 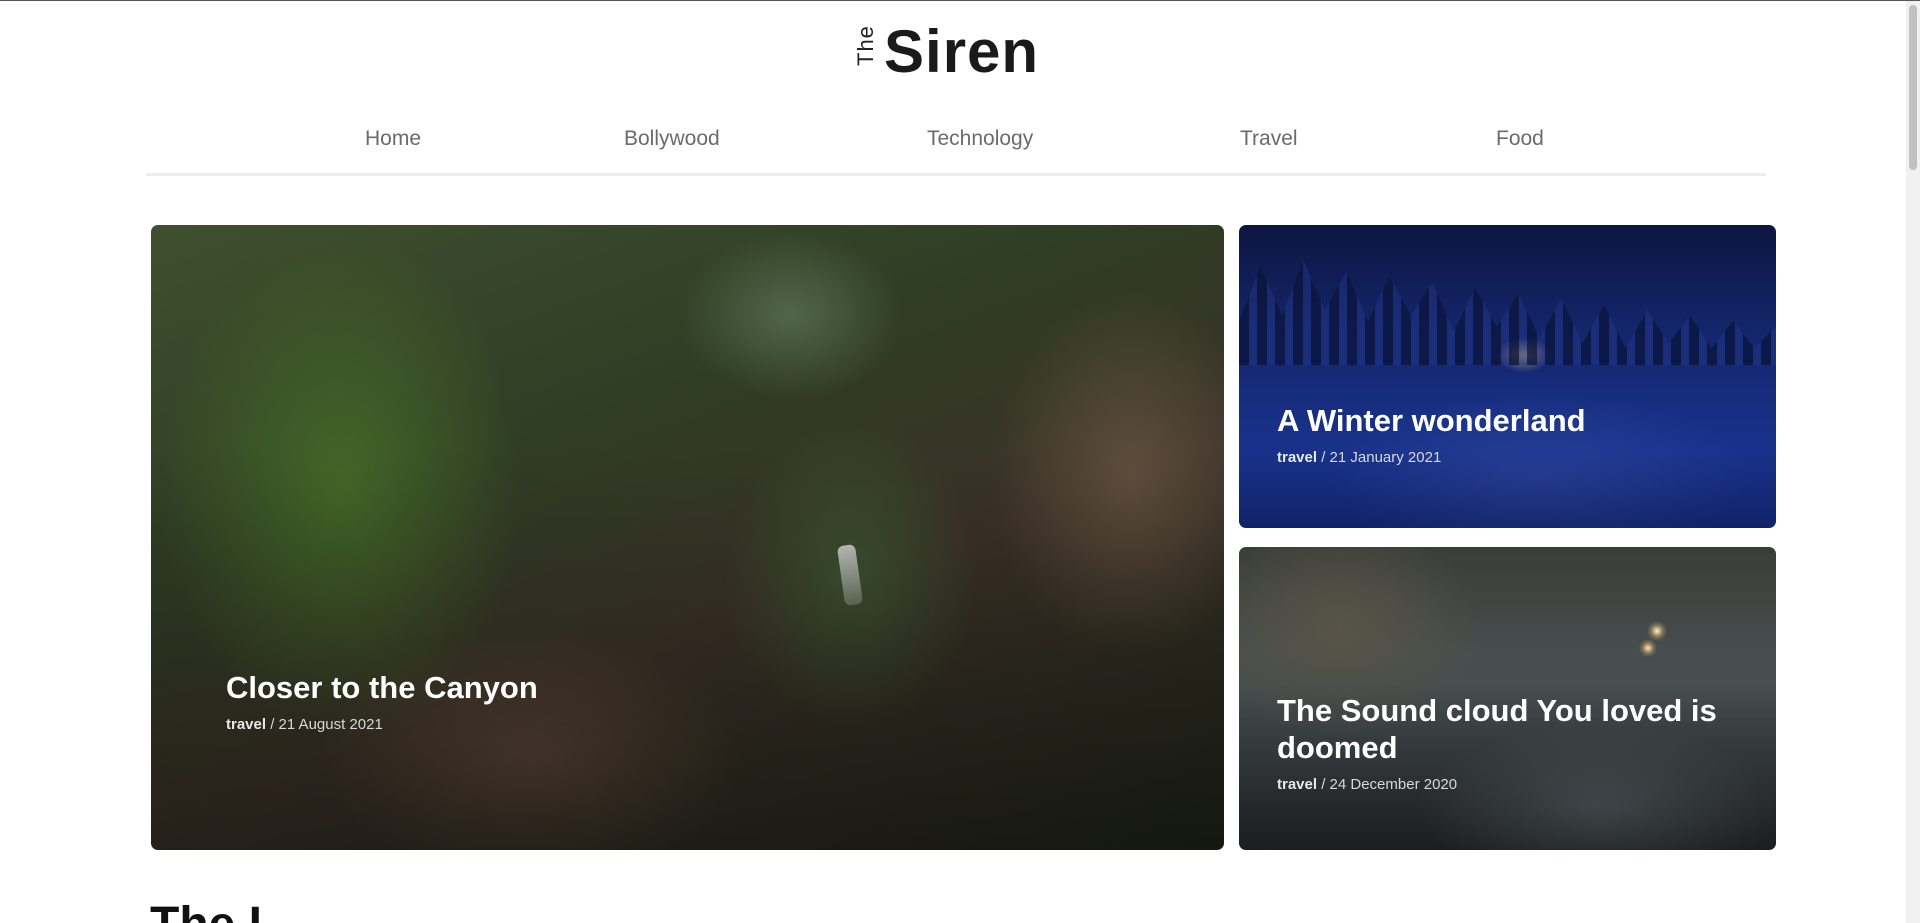 I want to click on site-logo: The Siren, so click(x=945, y=52).